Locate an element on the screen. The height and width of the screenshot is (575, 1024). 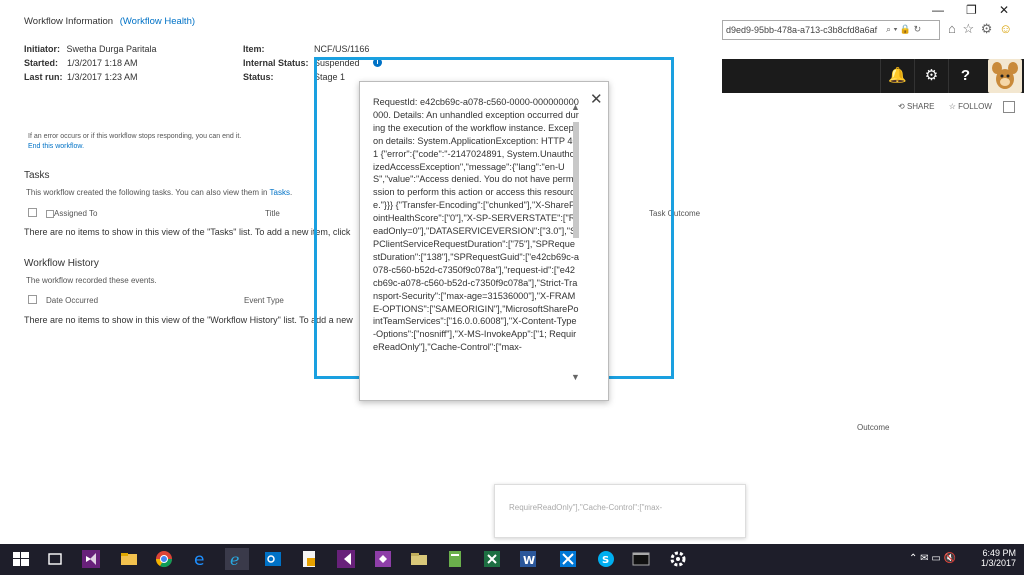
scroll-thumb is located at coordinates (576, 180).